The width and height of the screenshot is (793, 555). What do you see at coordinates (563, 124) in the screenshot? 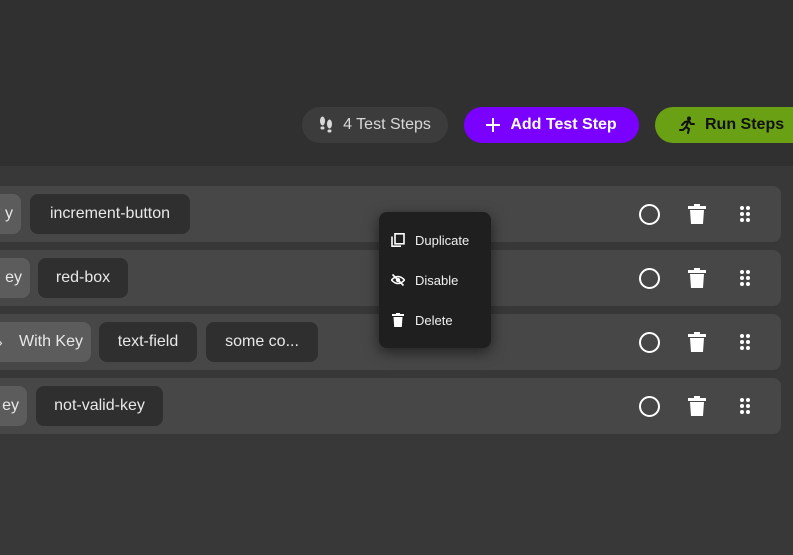
I see `add-test-step-label: Add Test Step` at bounding box center [563, 124].